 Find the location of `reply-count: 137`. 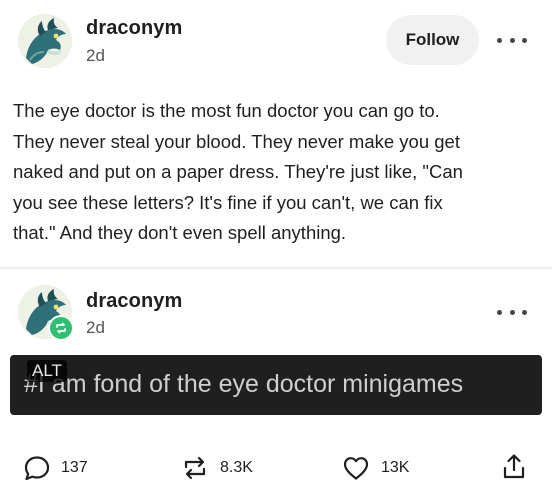

reply-count: 137 is located at coordinates (74, 467).